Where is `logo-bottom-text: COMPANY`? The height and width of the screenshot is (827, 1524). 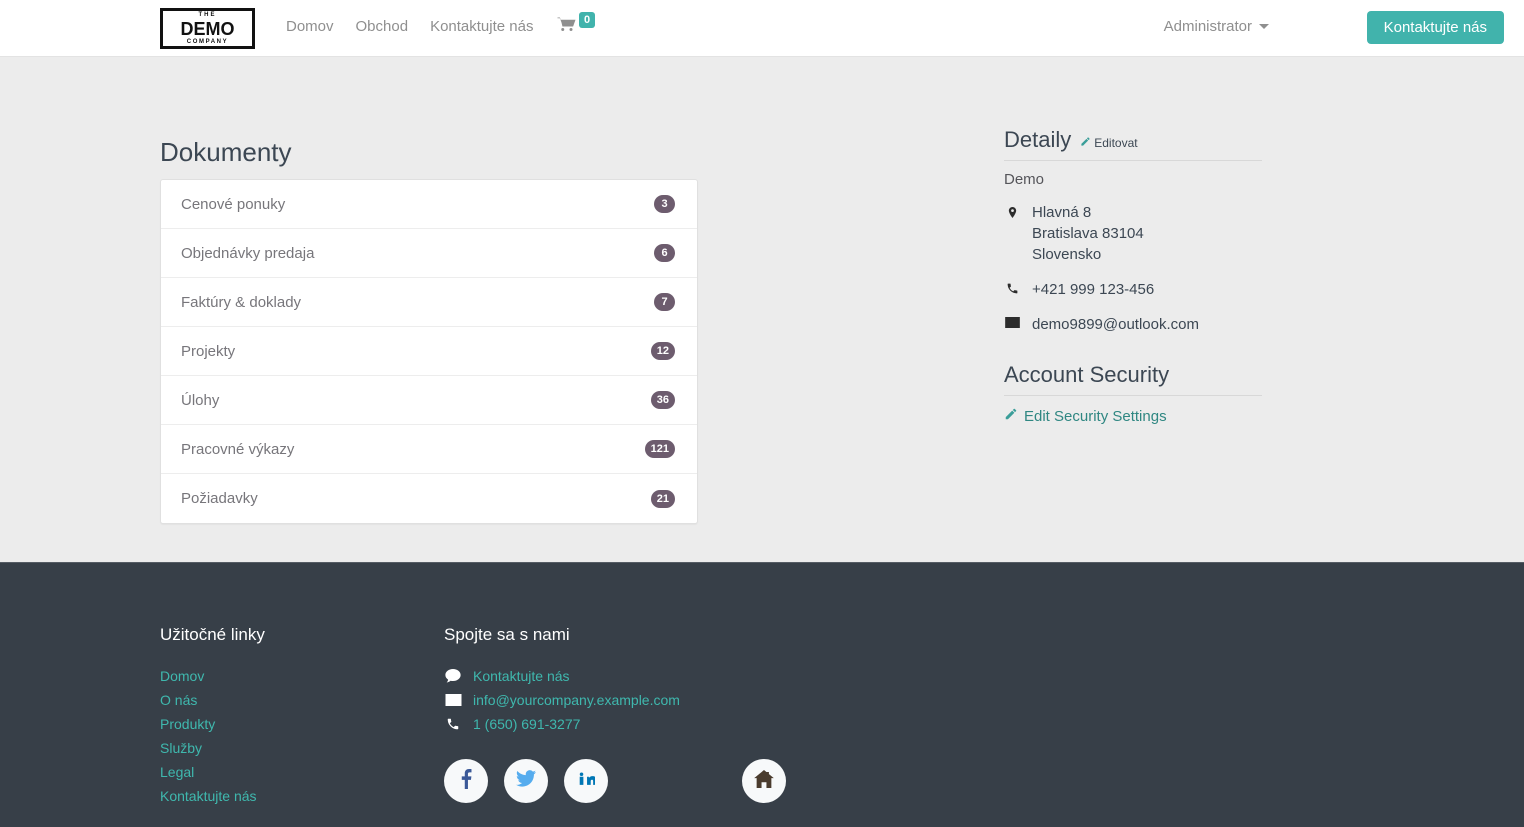
logo-bottom-text: COMPANY is located at coordinates (207, 41).